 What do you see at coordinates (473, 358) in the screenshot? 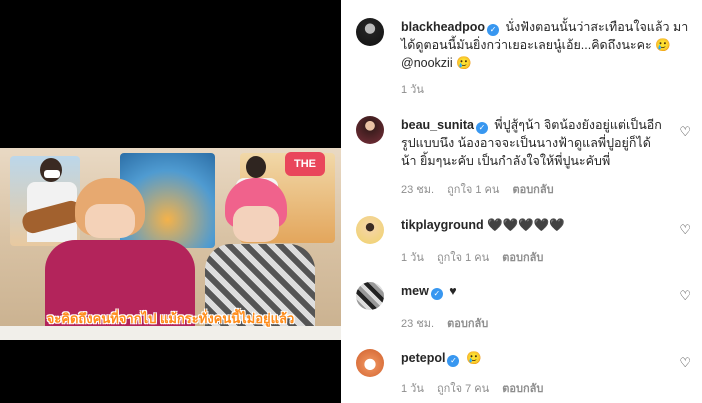
I see `comment-text: 🥲` at bounding box center [473, 358].